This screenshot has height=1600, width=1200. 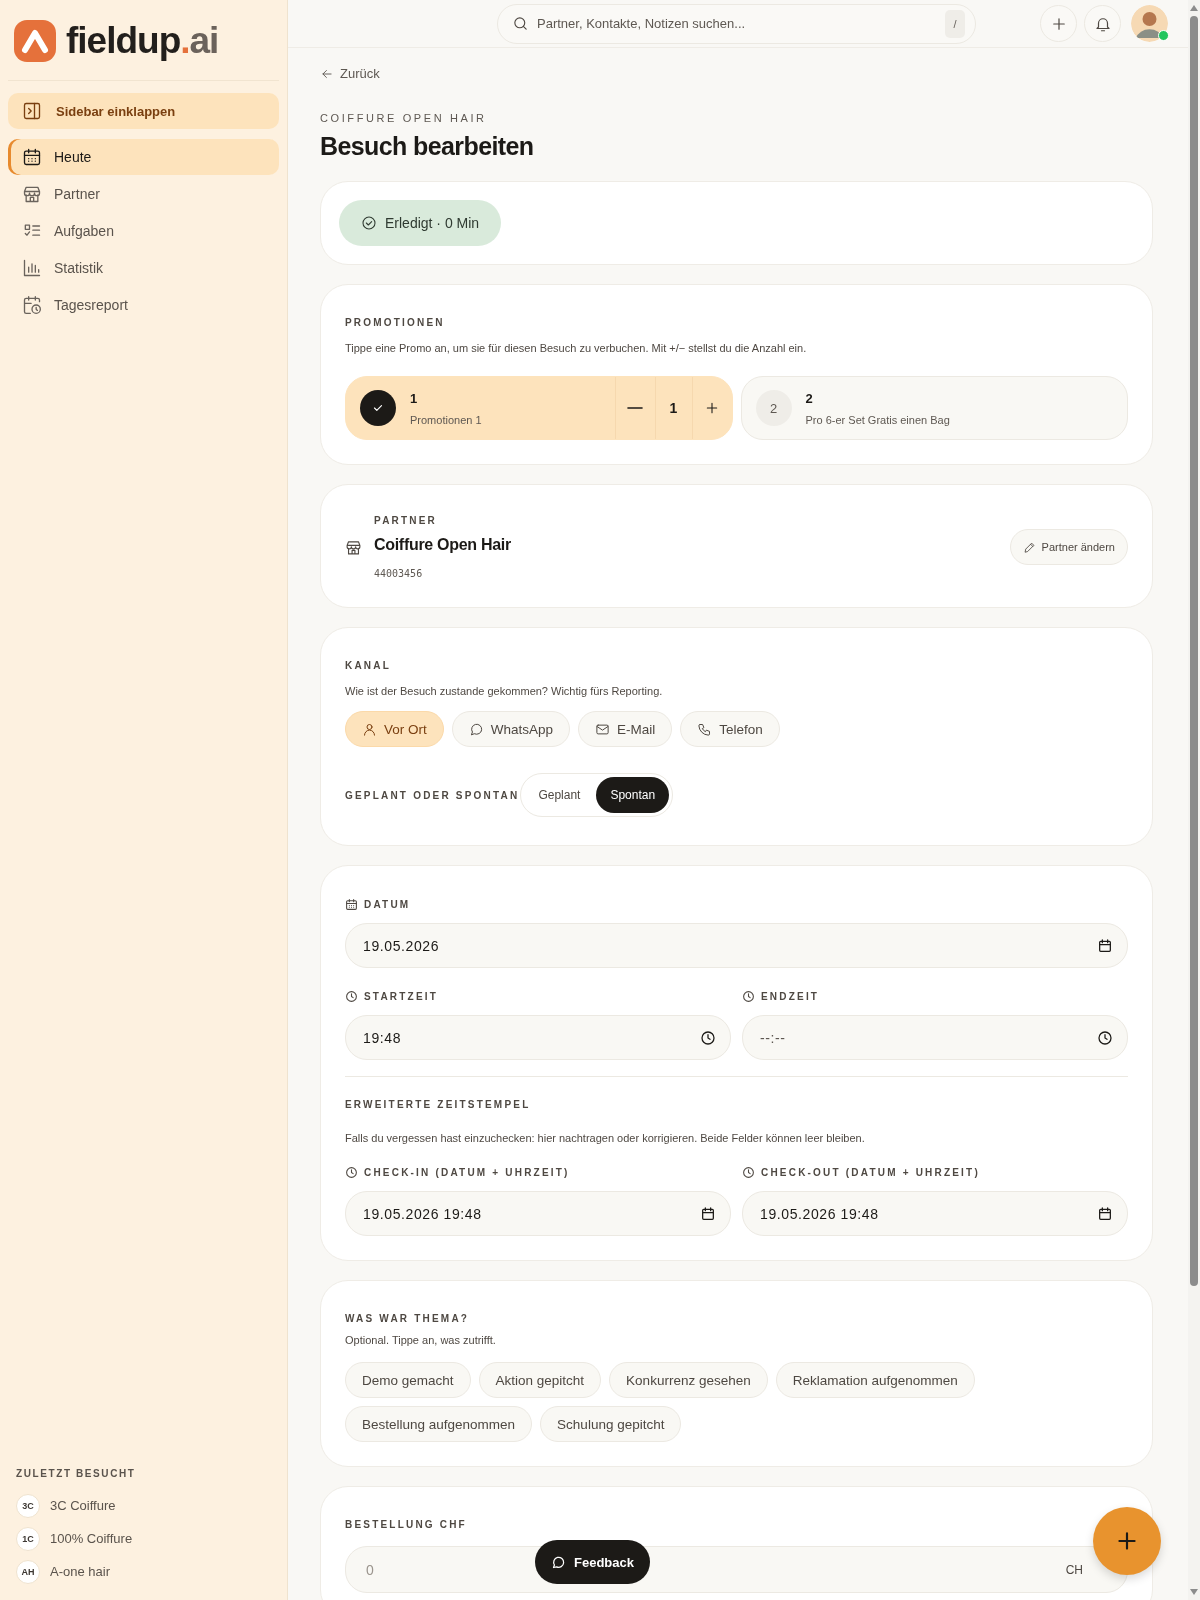 I want to click on collapse-sidebar-button: Sidebar einklappen, so click(x=143, y=111).